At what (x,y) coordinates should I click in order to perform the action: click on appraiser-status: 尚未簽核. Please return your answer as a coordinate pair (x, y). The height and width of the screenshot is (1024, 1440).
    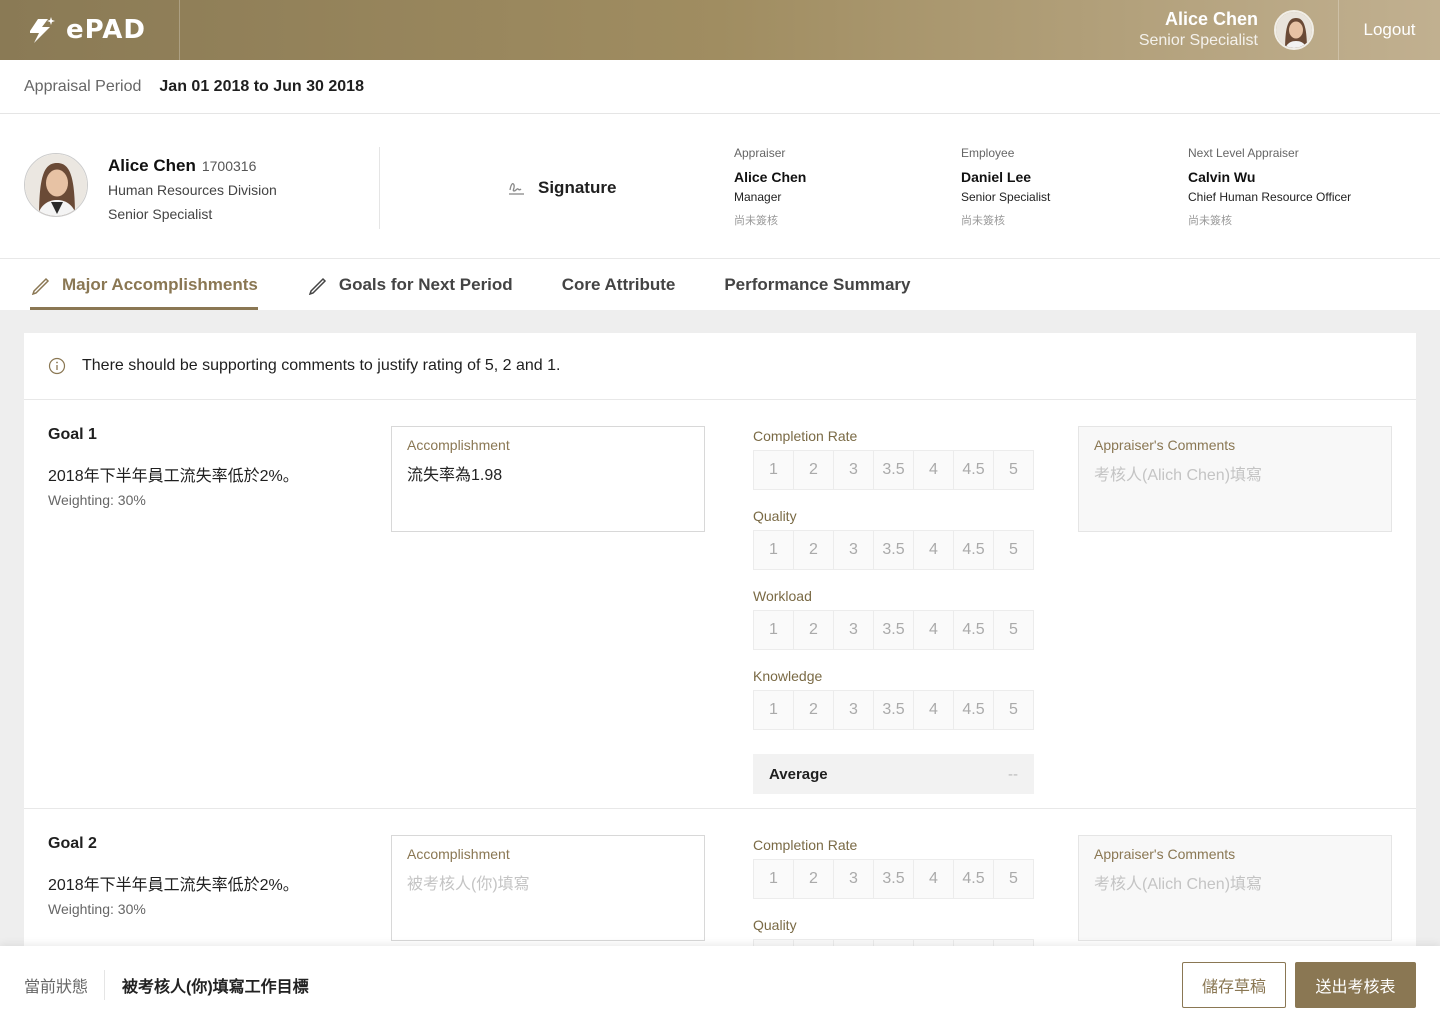
    Looking at the image, I should click on (756, 221).